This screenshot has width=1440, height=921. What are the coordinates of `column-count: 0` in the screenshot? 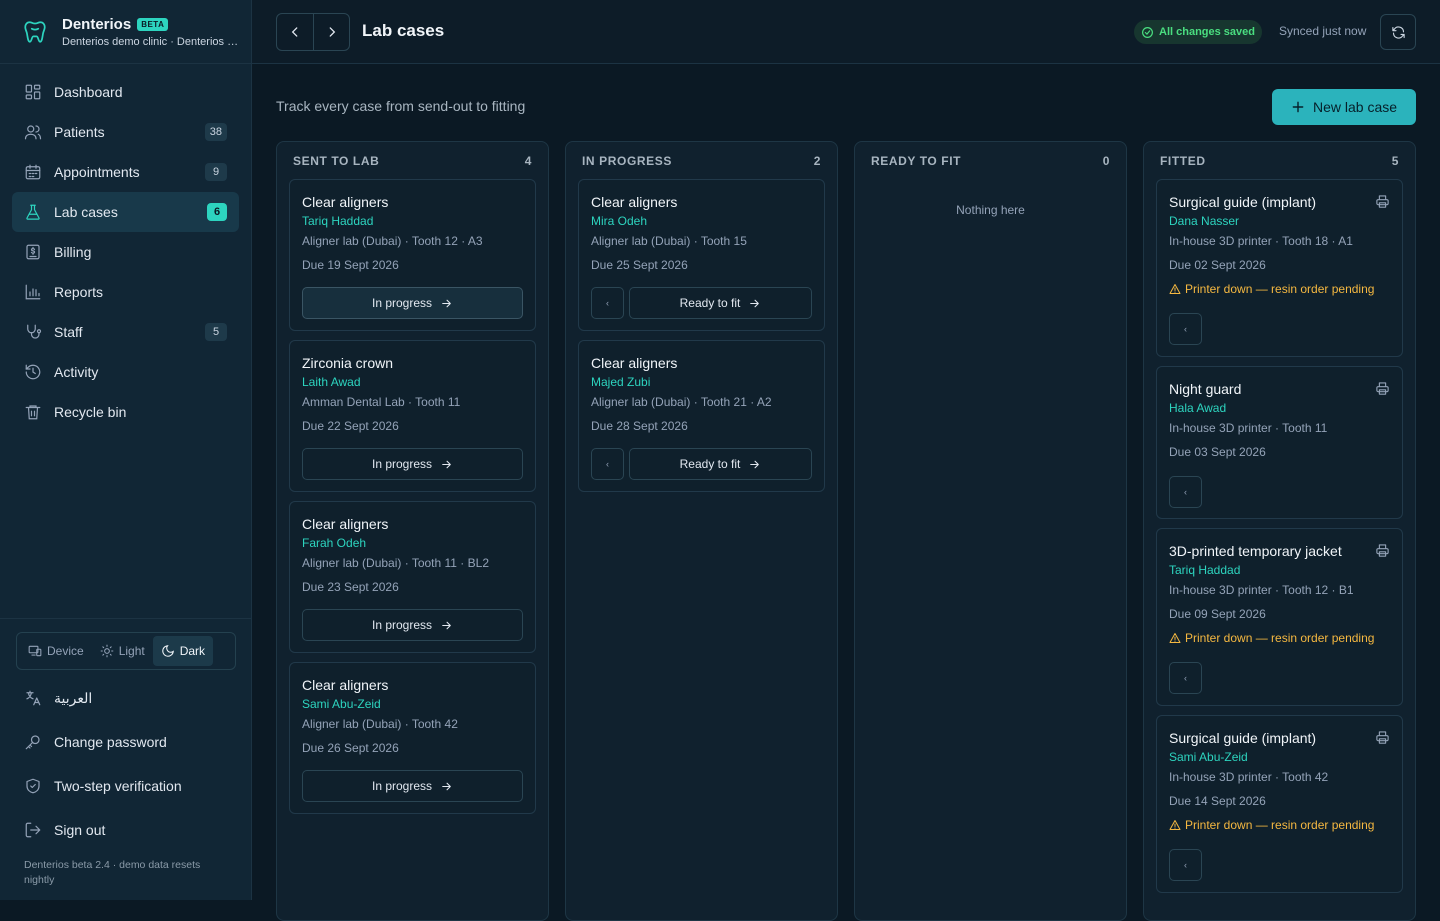 It's located at (1106, 161).